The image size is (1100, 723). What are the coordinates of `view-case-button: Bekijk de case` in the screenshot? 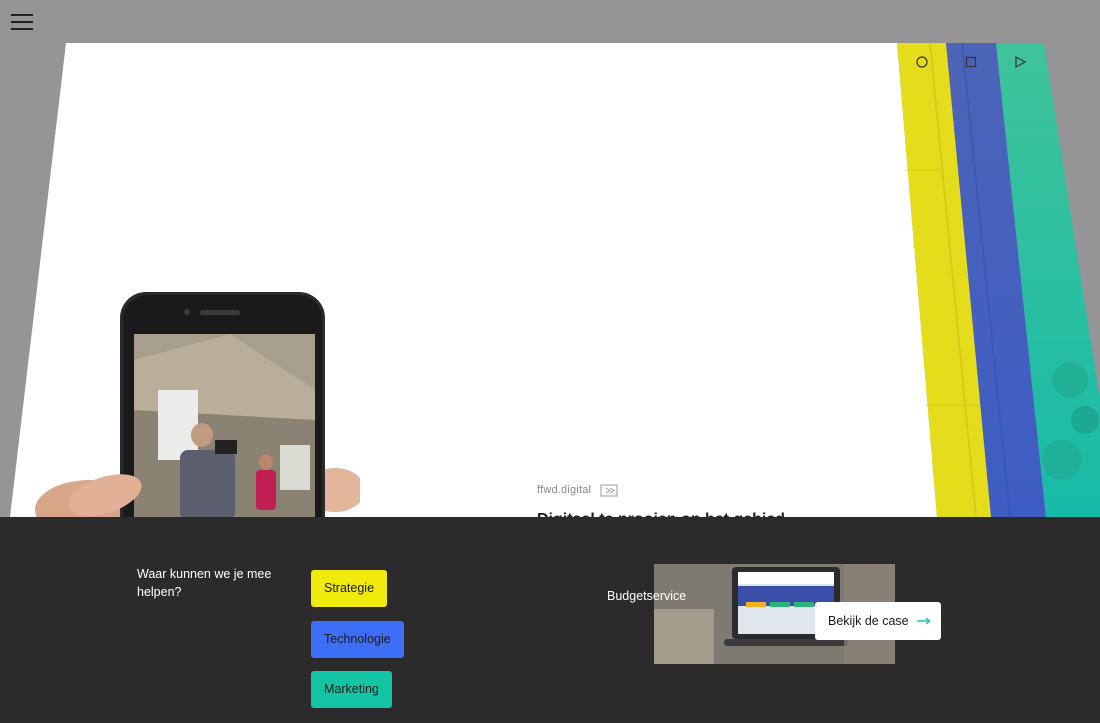 It's located at (878, 621).